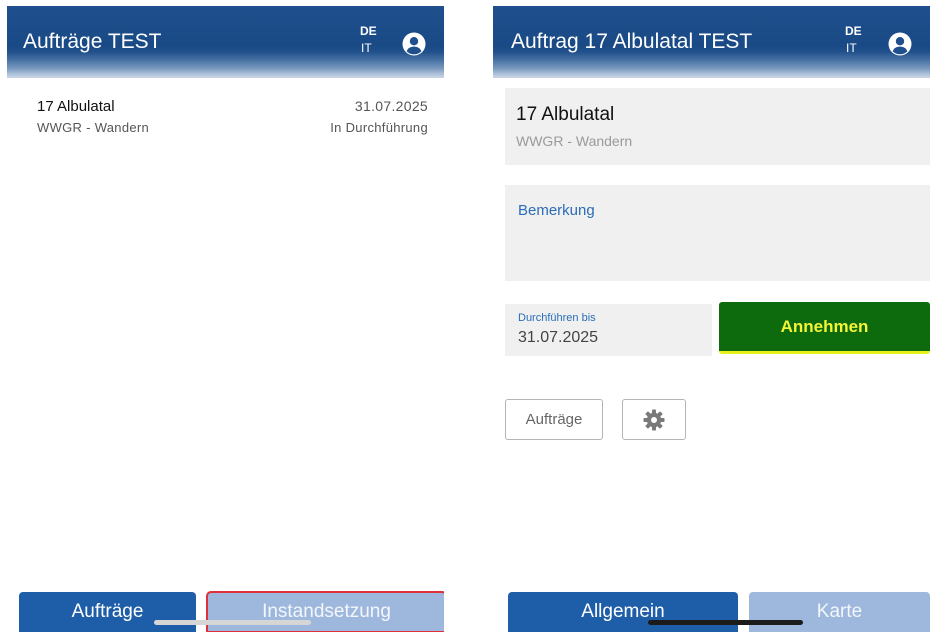 Image resolution: width=930 pixels, height=632 pixels. I want to click on due-date-value: 31.07.2025, so click(558, 337).